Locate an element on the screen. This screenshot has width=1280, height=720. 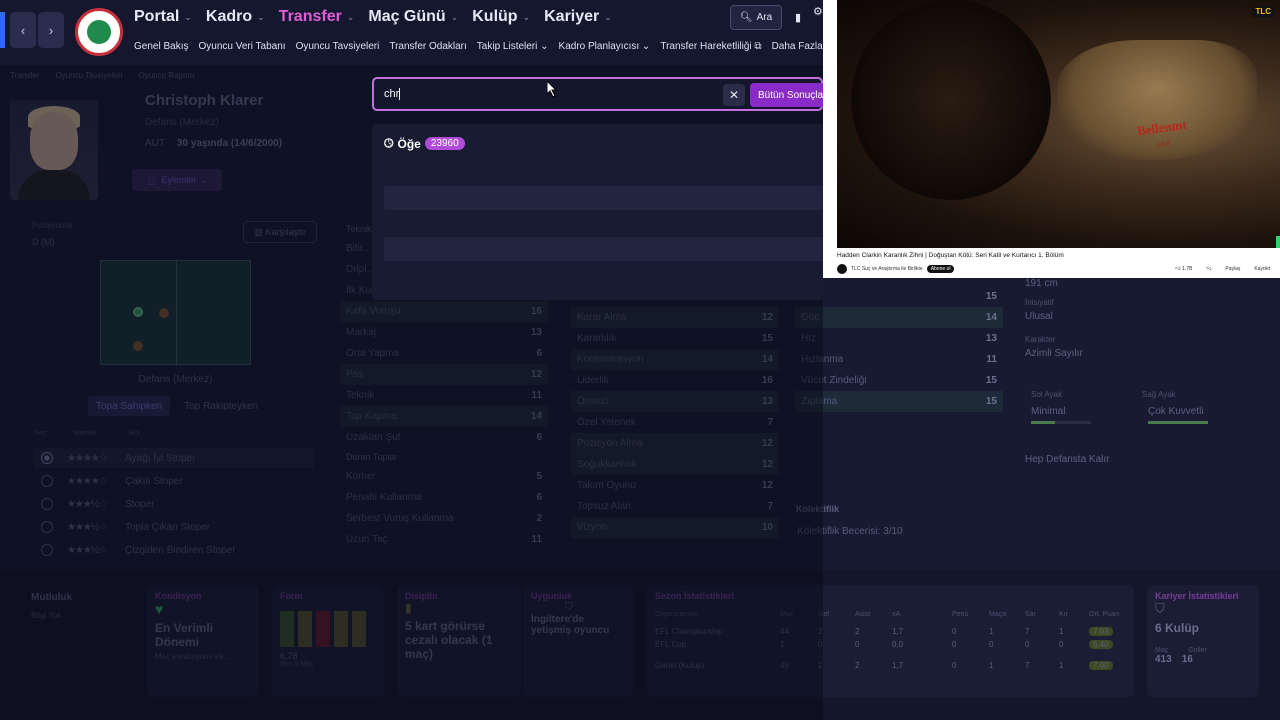
subnav-transfer-odaklari: Transfer Odakları is located at coordinates (427, 46).